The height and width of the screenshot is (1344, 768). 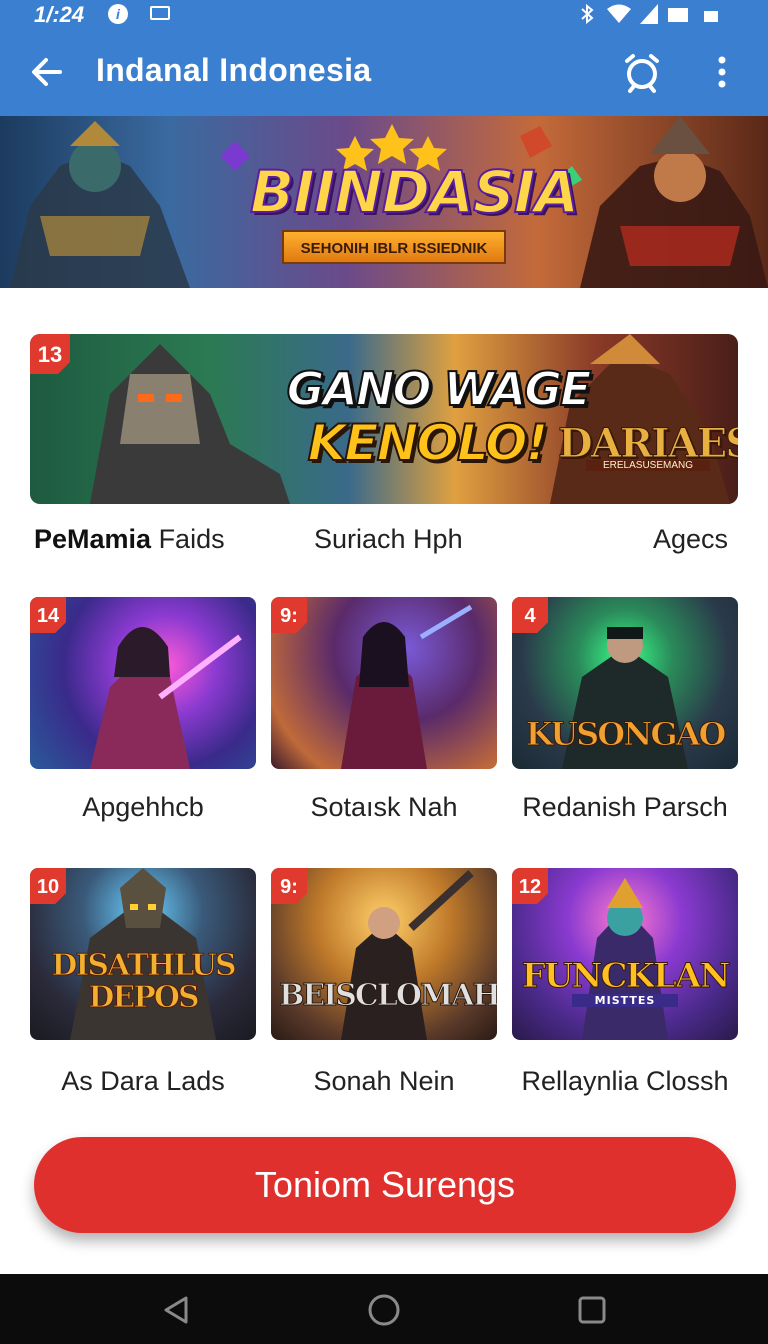 I want to click on hero-title: BIINDASIA, so click(x=414, y=192).